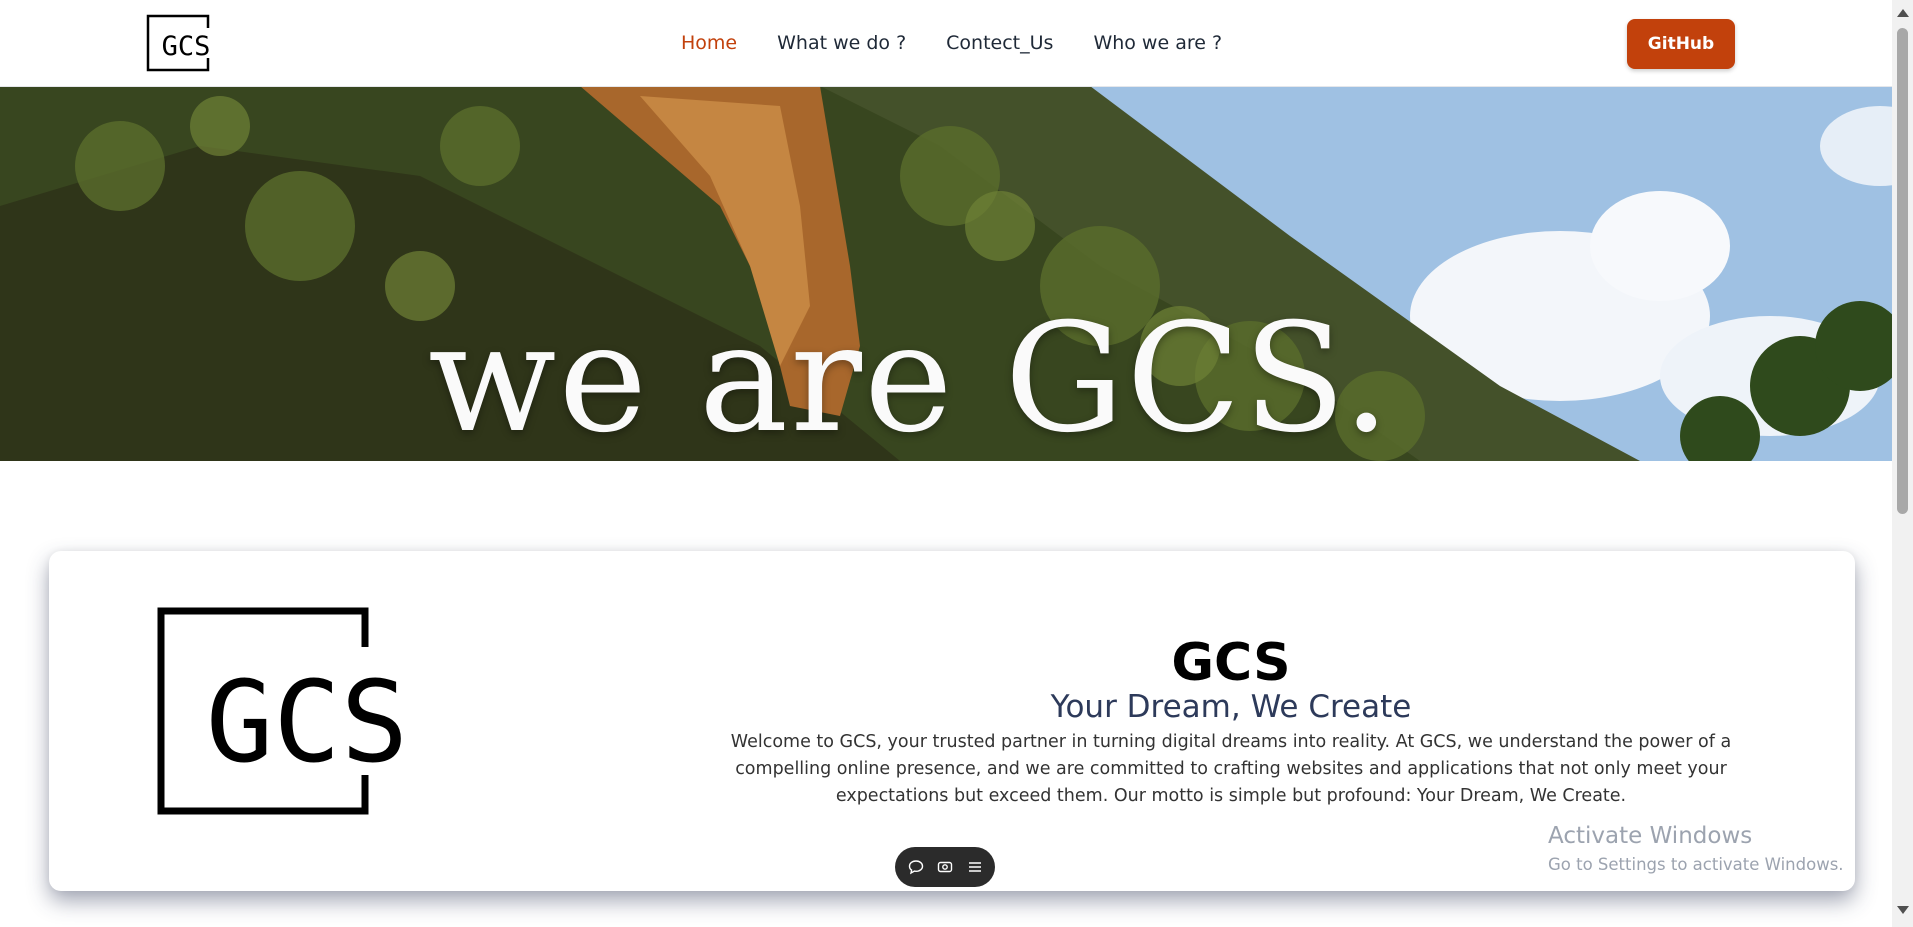 The image size is (1913, 927). I want to click on floating-toolbar, so click(945, 867).